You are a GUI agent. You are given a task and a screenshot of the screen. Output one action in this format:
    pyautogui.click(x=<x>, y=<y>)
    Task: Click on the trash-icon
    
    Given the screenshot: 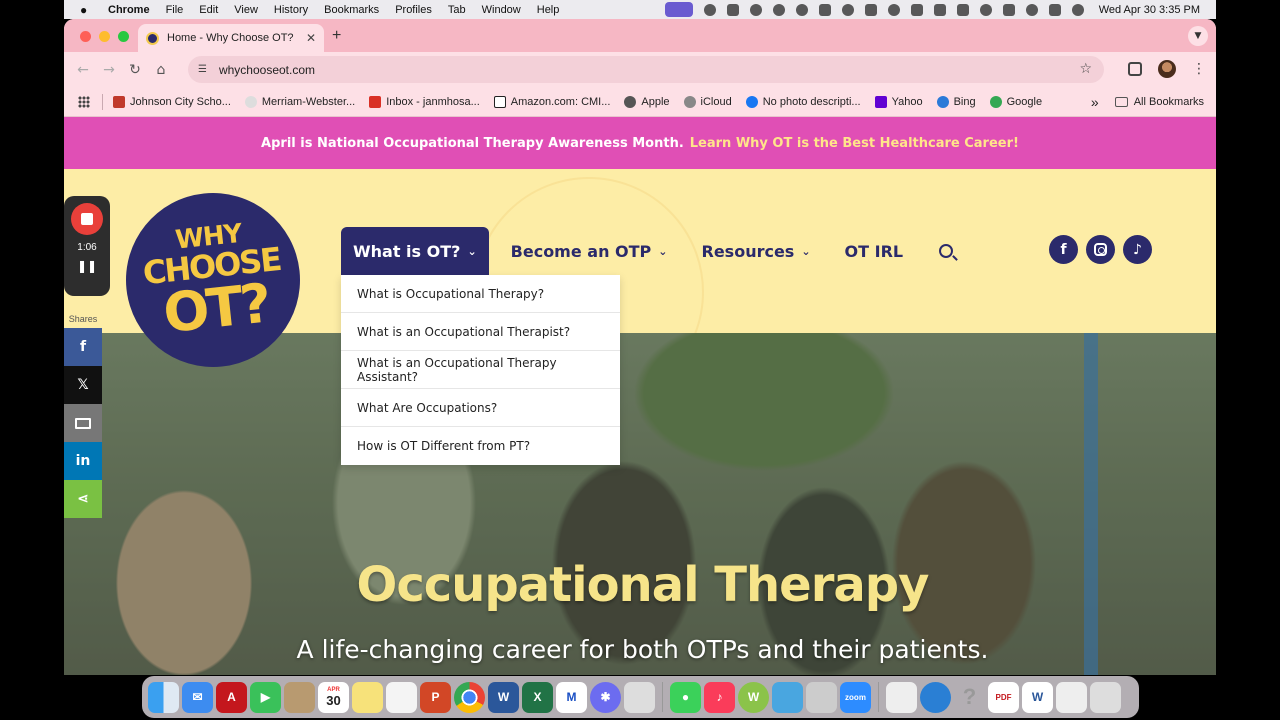 What is the action you would take?
    pyautogui.click(x=1105, y=697)
    